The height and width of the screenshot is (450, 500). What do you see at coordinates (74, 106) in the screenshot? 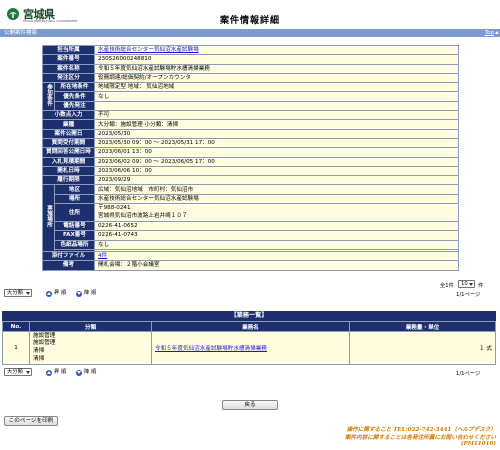
I see `label-preferred: 優先発注` at bounding box center [74, 106].